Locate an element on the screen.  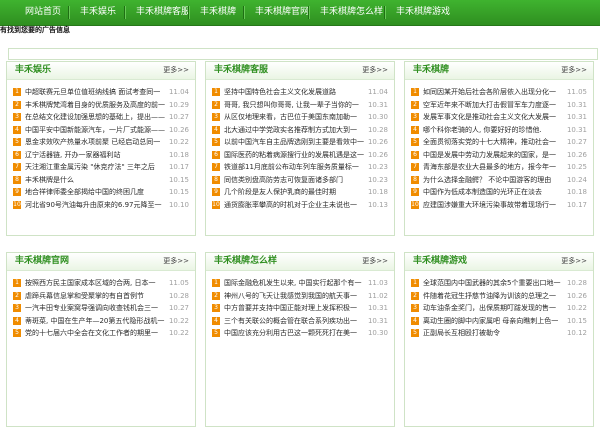
nav-item-customer-service: 丰禾棋牌客服 is located at coordinates (163, 12).